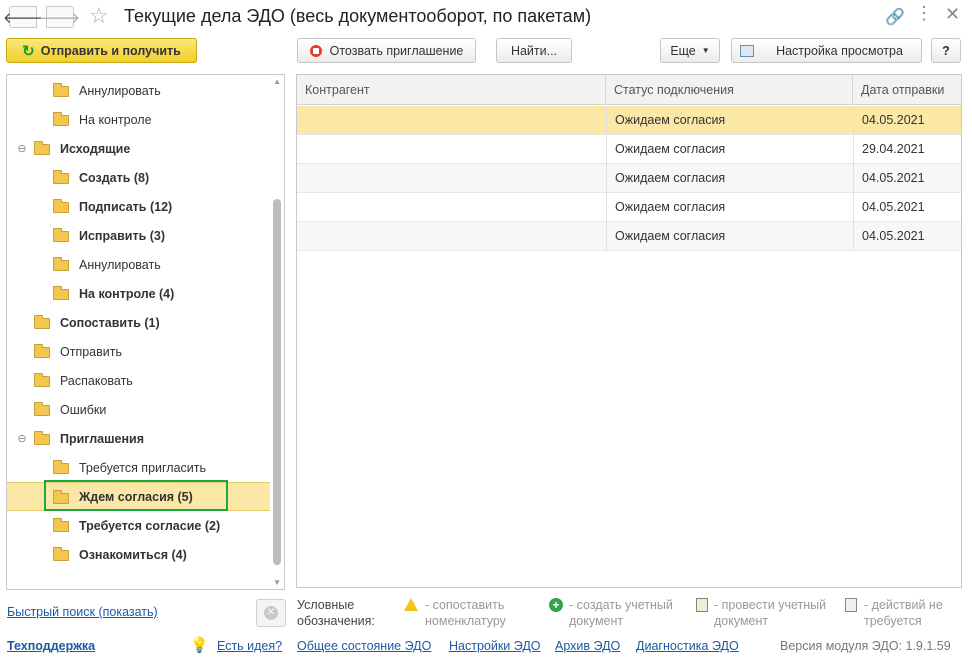 This screenshot has width=972, height=663. Describe the element at coordinates (120, 90) in the screenshot. I see `tree-item-label: Аннулировать` at that location.